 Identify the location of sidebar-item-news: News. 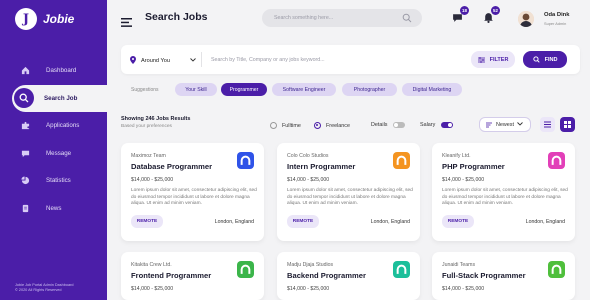
(53, 209).